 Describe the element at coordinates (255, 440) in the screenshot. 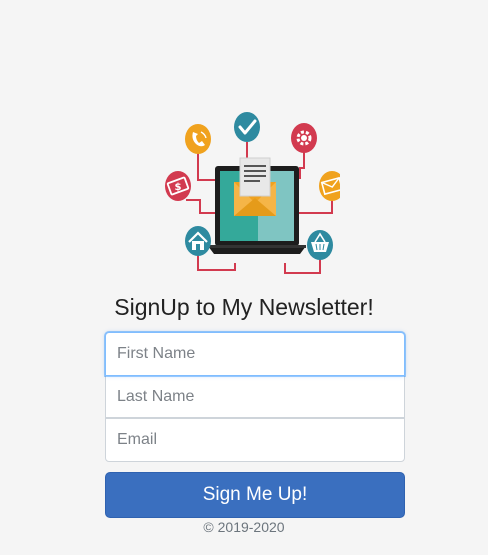

I see `email-input` at that location.